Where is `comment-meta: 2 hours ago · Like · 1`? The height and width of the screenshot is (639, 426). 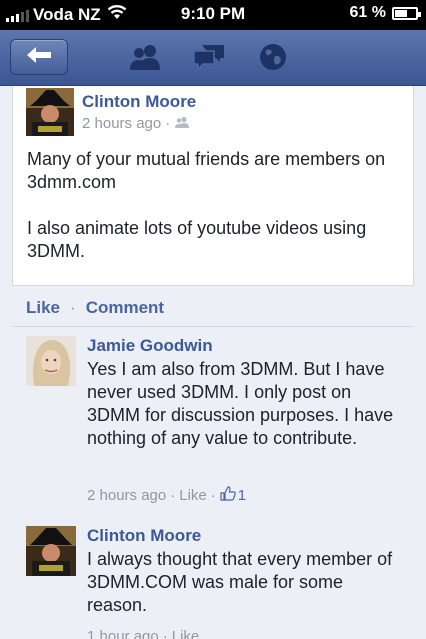
comment-meta: 2 hours ago · Like · 1 is located at coordinates (166, 495).